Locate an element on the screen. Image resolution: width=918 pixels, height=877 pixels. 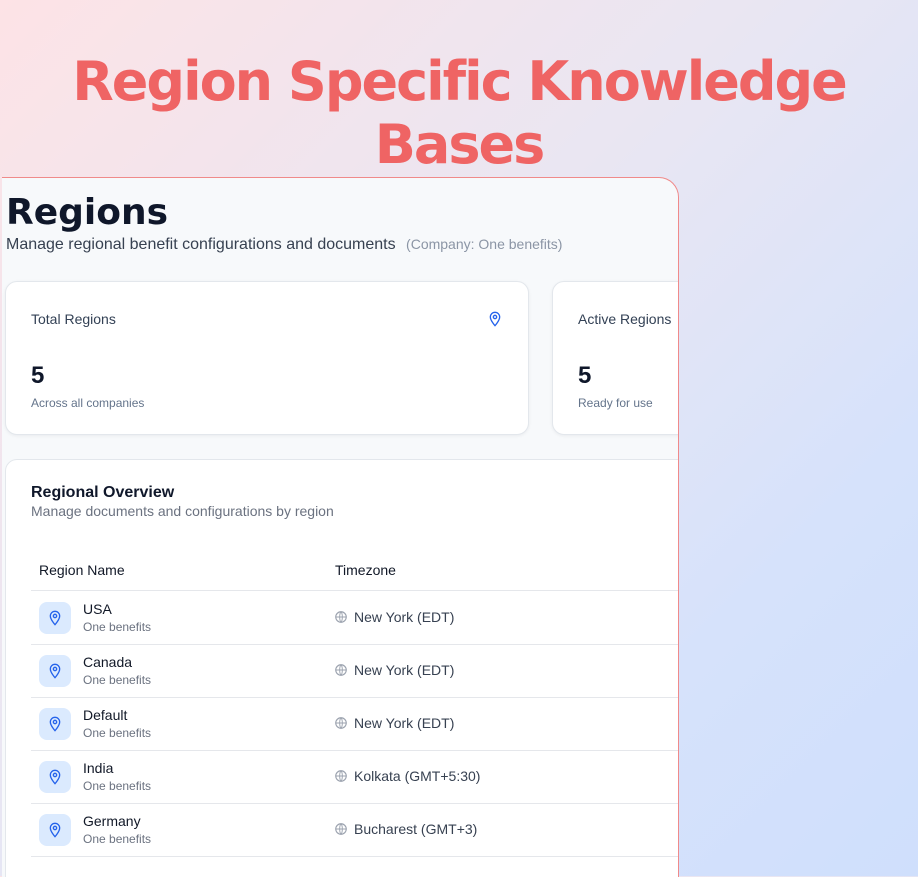
table-row: Canada One benefits New York (EDT) is located at coordinates (354, 671).